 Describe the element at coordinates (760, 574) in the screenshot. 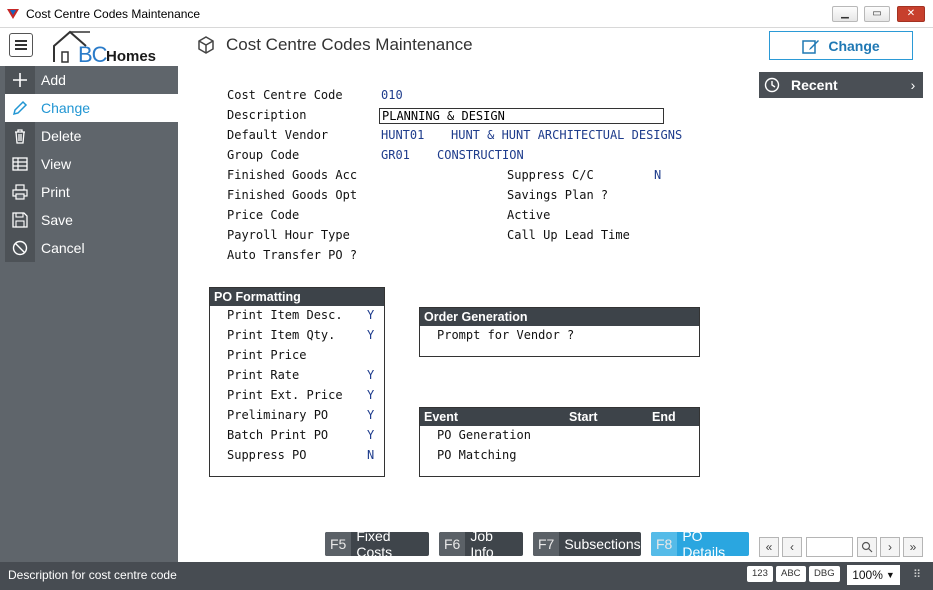

I see `numeric-mode-badge: 123` at that location.